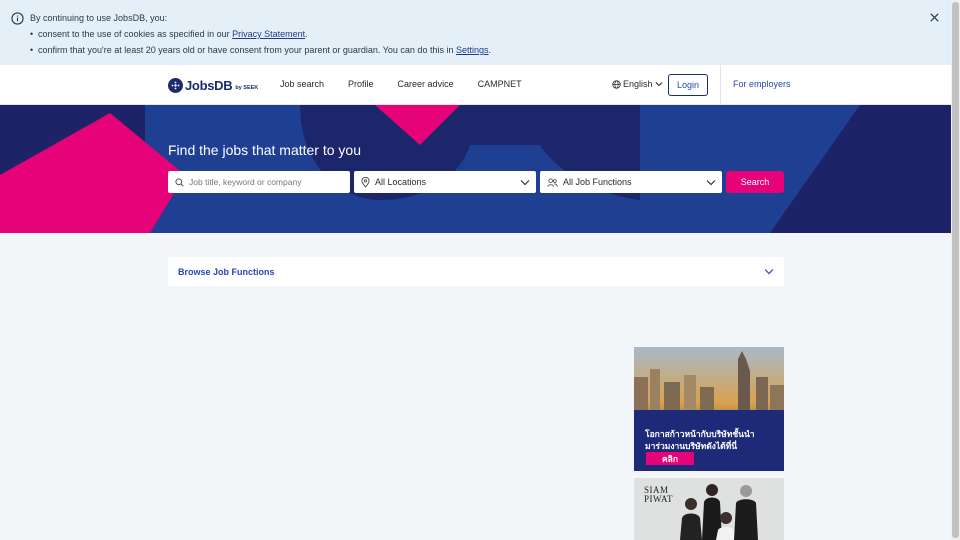 The image size is (960, 540). What do you see at coordinates (476, 271) in the screenshot?
I see `browse-job-functions-panel: Browse Job Functions` at bounding box center [476, 271].